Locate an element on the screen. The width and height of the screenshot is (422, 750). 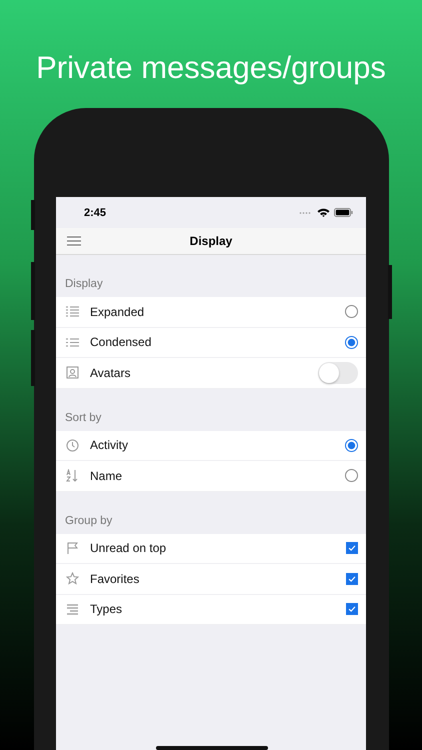
clock-icon is located at coordinates (72, 445).